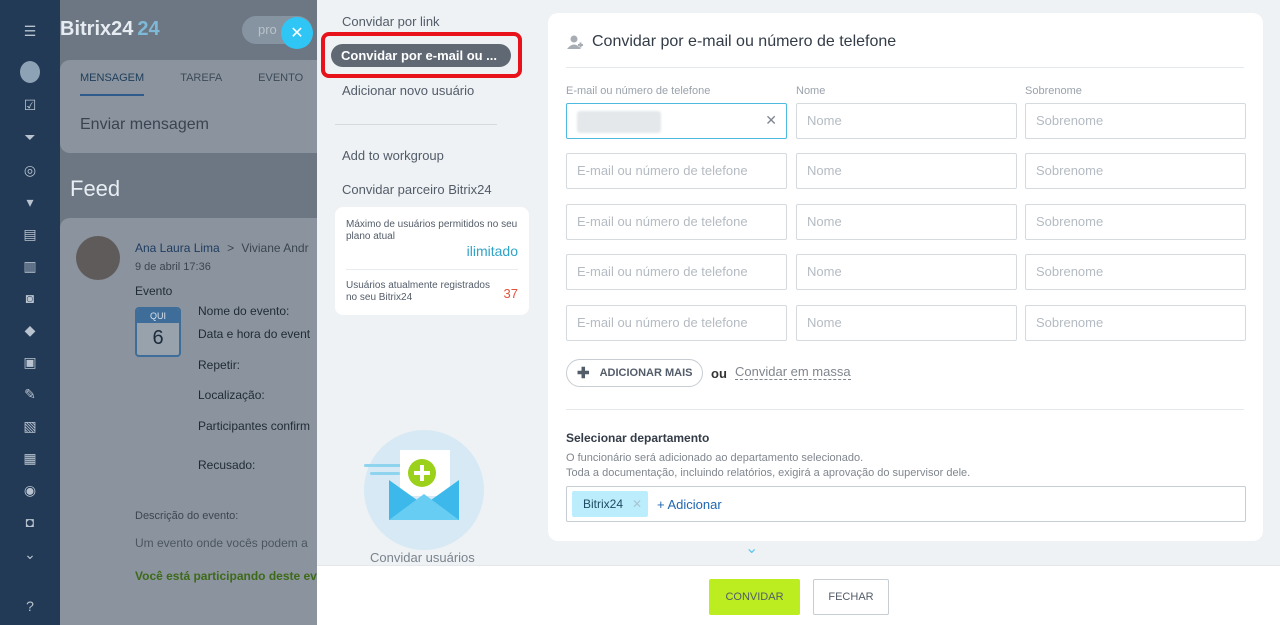 Image resolution: width=1280 pixels, height=625 pixels. What do you see at coordinates (30, 330) in the screenshot?
I see `box-icon: ◆` at bounding box center [30, 330].